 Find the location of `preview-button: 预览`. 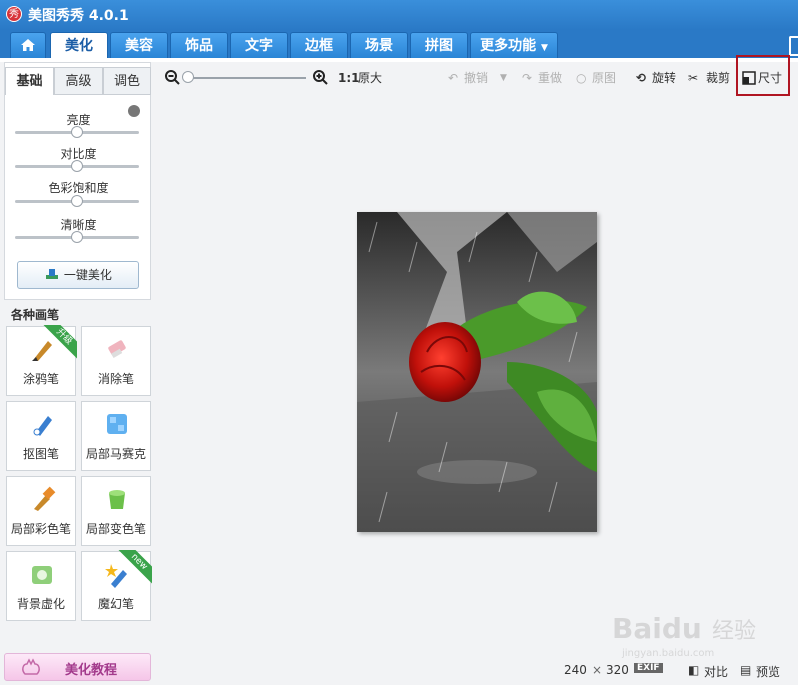

preview-button: 预览 is located at coordinates (768, 671).